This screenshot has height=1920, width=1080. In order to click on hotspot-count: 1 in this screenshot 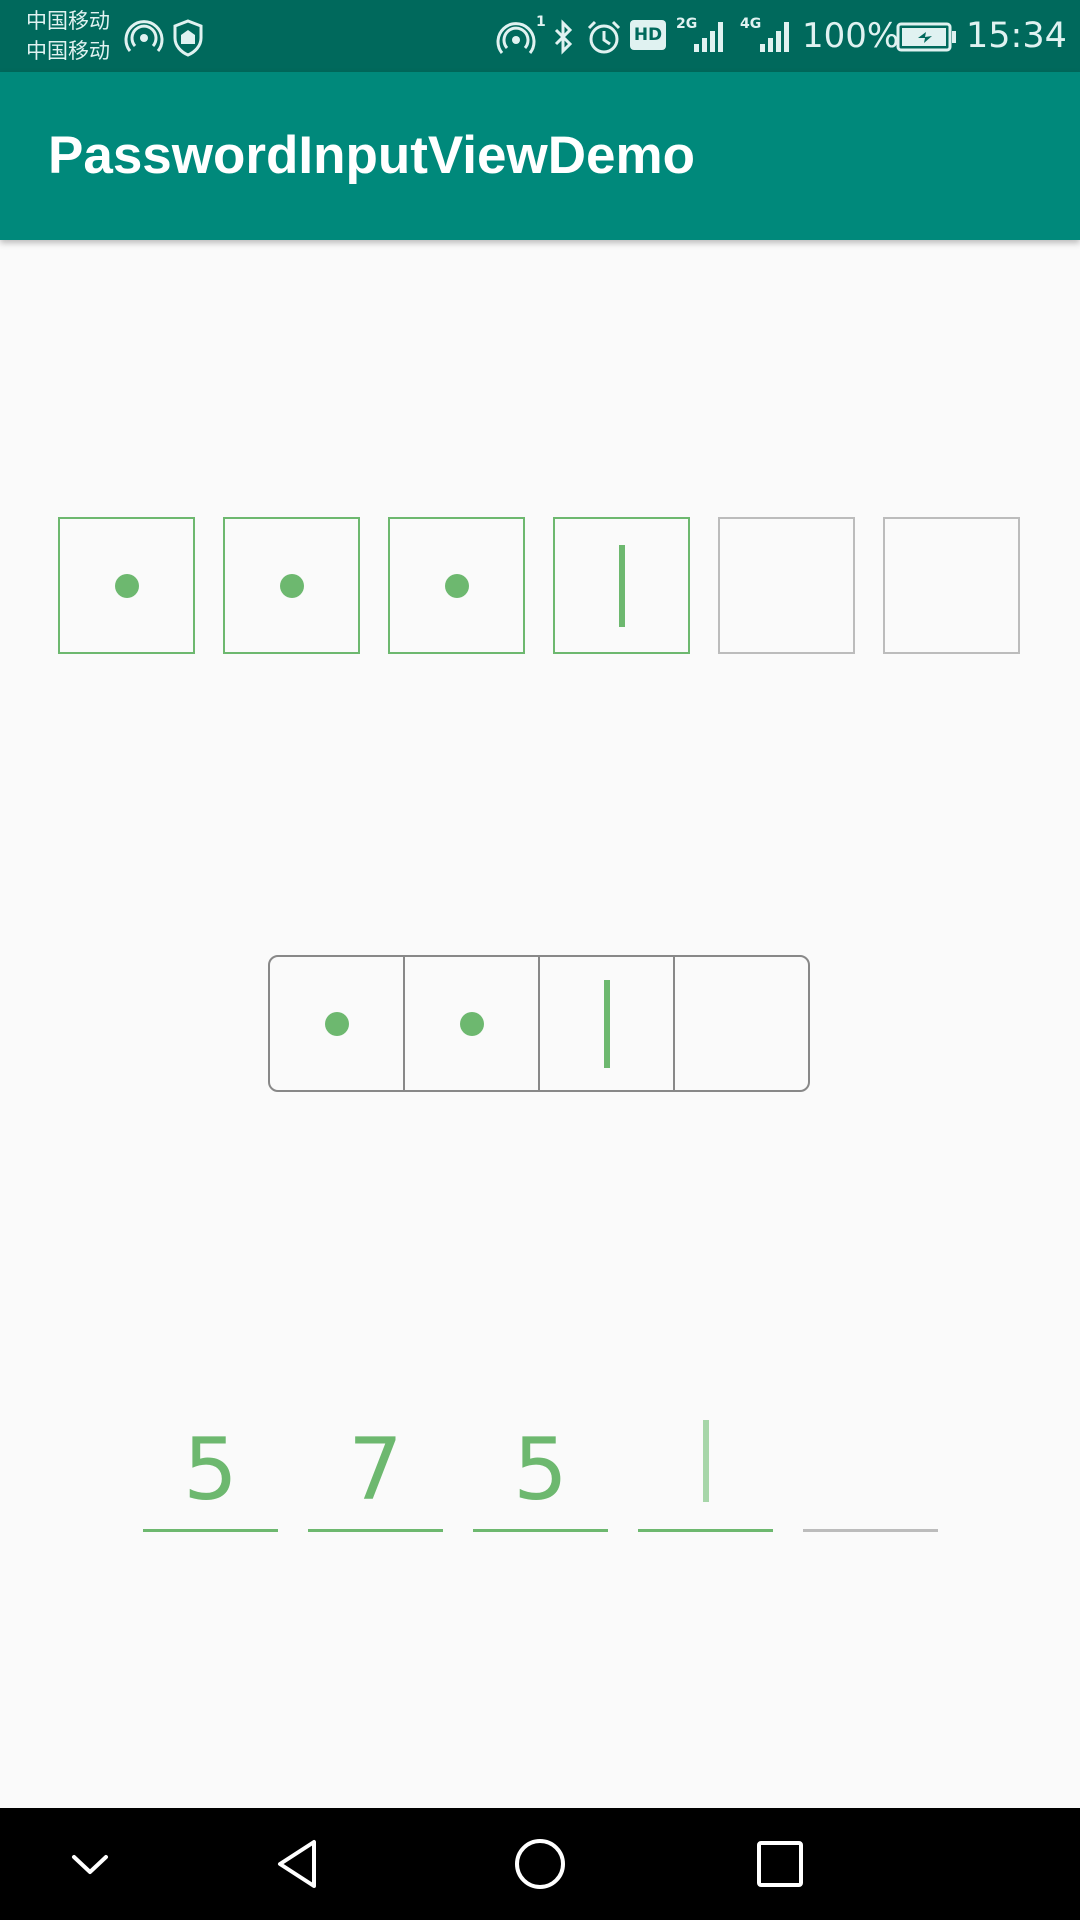, I will do `click(541, 22)`.